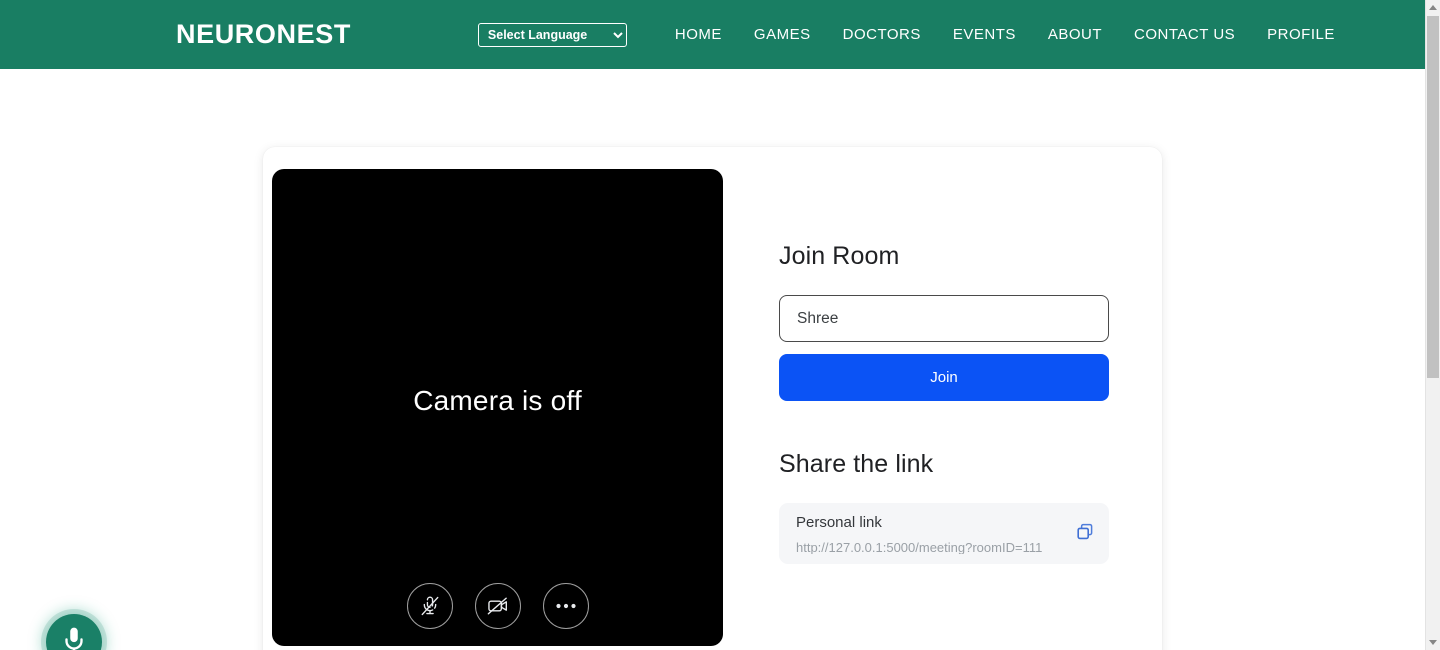 This screenshot has height=650, width=1440. I want to click on nav-home: HOME, so click(698, 34).